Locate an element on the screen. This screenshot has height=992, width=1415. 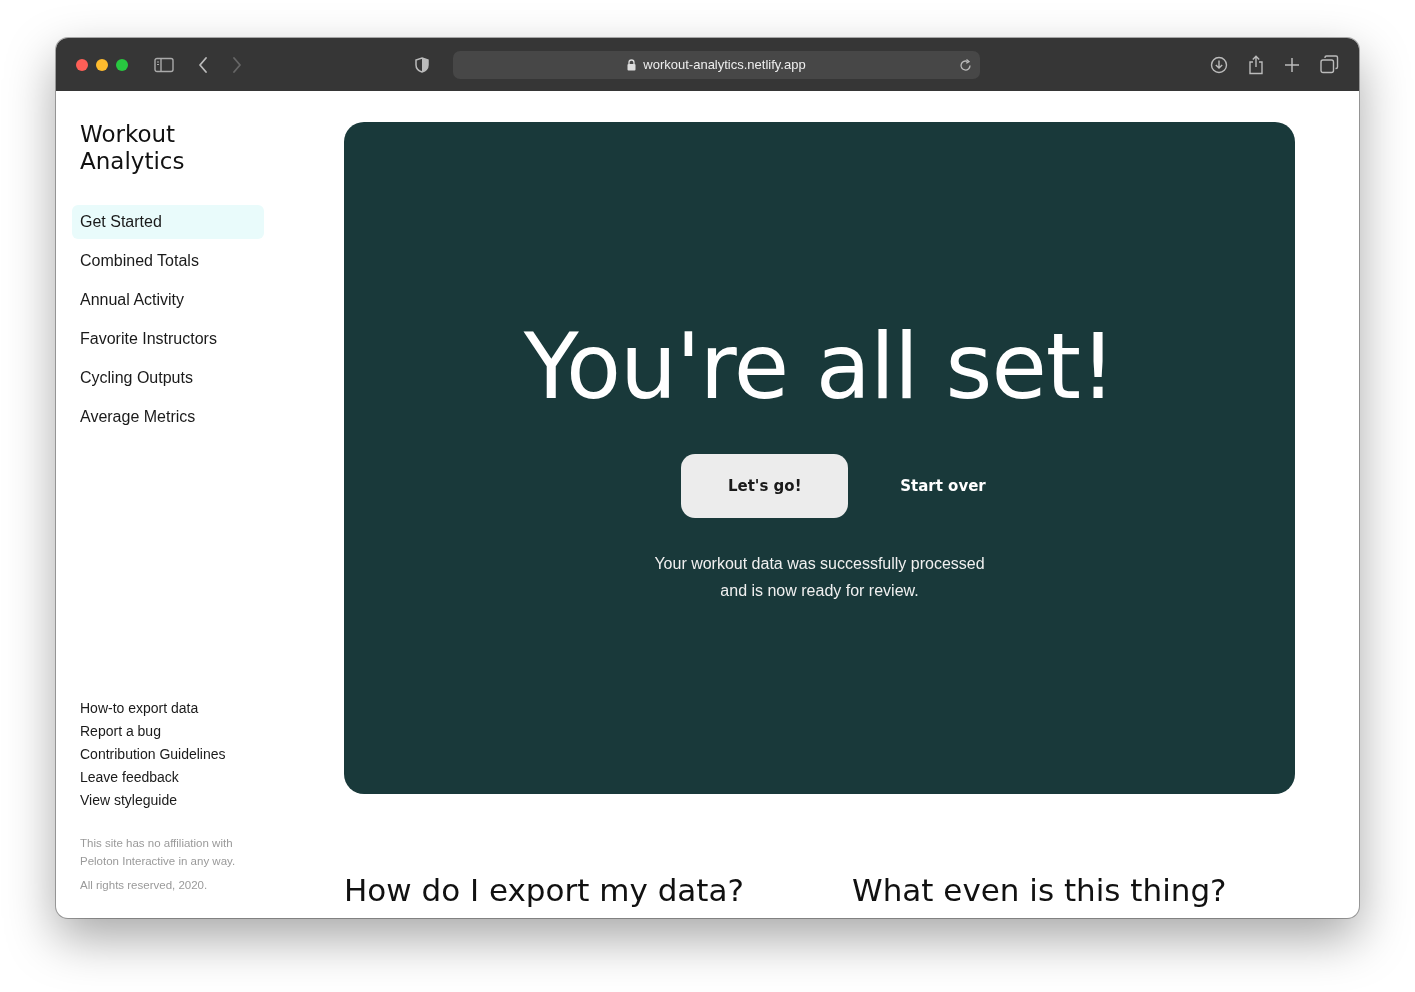
nav-item: Combined Totals is located at coordinates (168, 261).